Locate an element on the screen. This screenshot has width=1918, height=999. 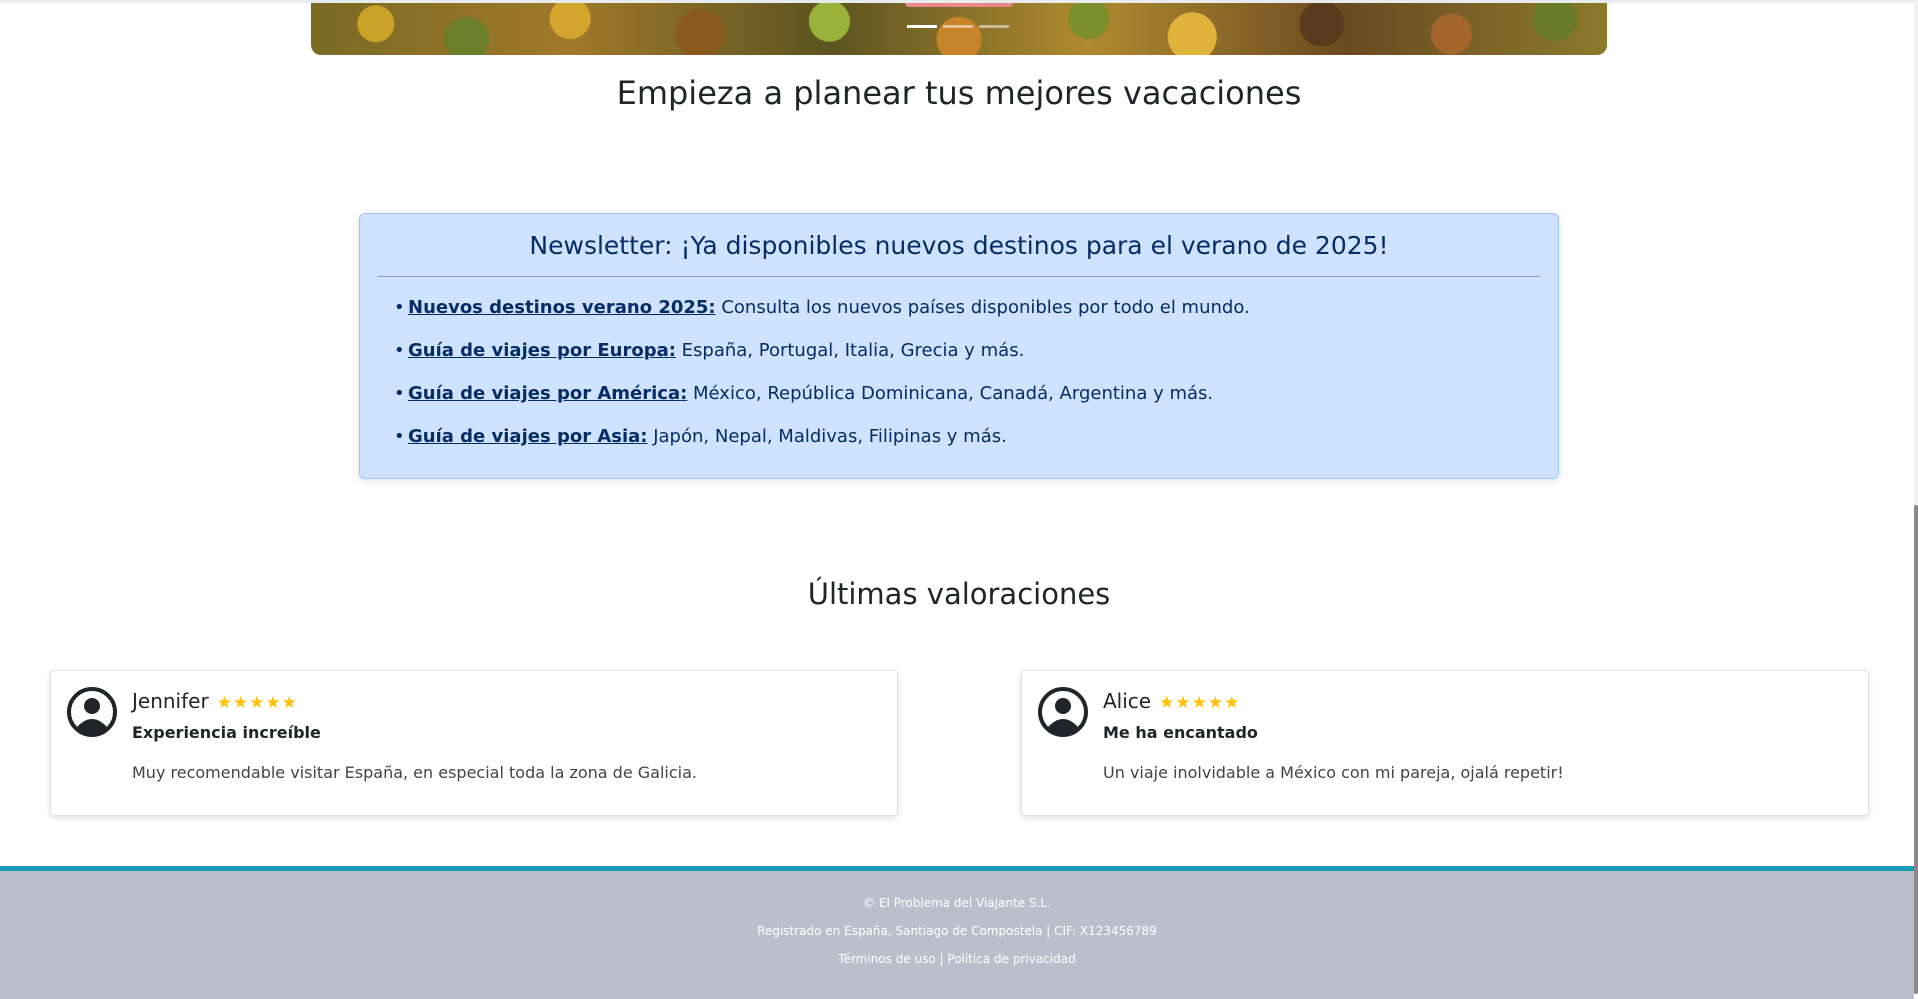
reviews-heading: Últimas valoraciones is located at coordinates (959, 594).